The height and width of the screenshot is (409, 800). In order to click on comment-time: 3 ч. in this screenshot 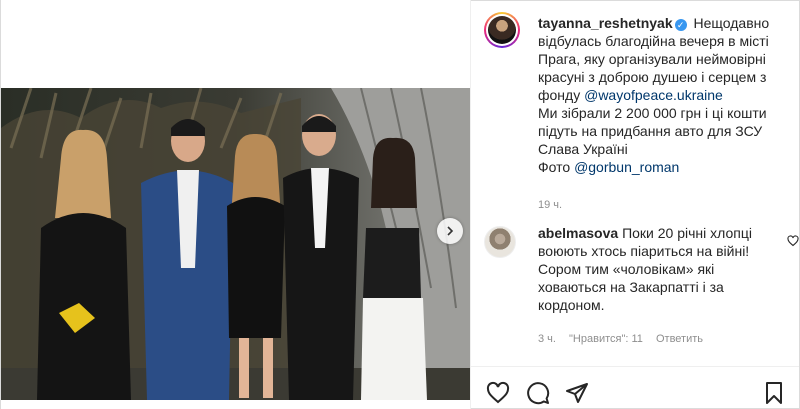, I will do `click(547, 339)`.